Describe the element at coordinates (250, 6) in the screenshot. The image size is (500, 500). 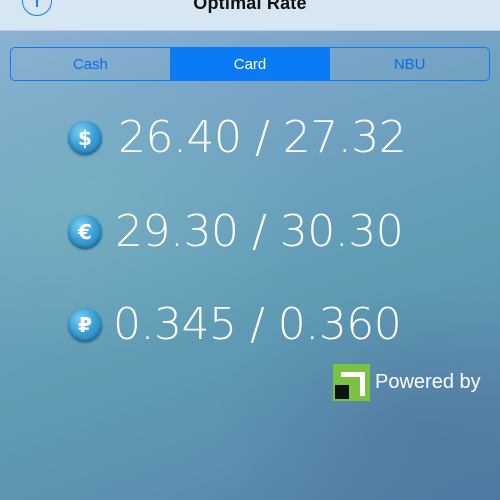
I see `page-title: Optimal Rate` at that location.